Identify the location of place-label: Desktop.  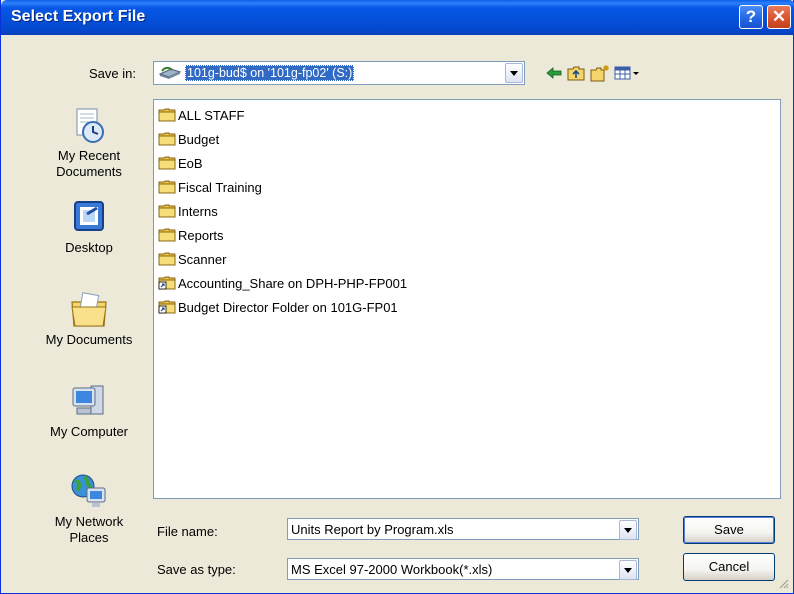
(89, 247).